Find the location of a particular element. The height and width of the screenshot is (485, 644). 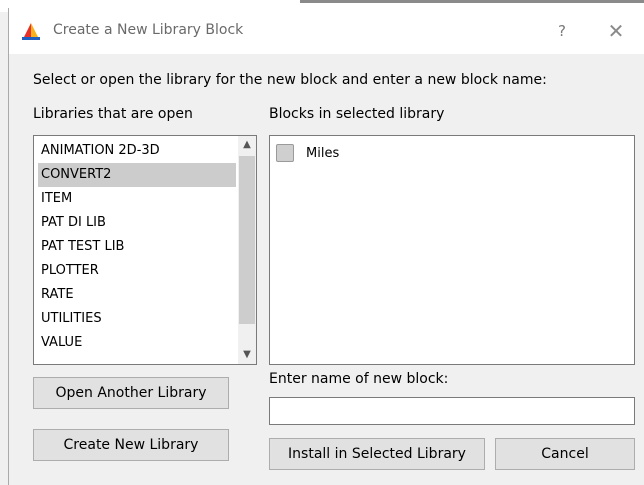

background-window is located at coordinates (4, 242).